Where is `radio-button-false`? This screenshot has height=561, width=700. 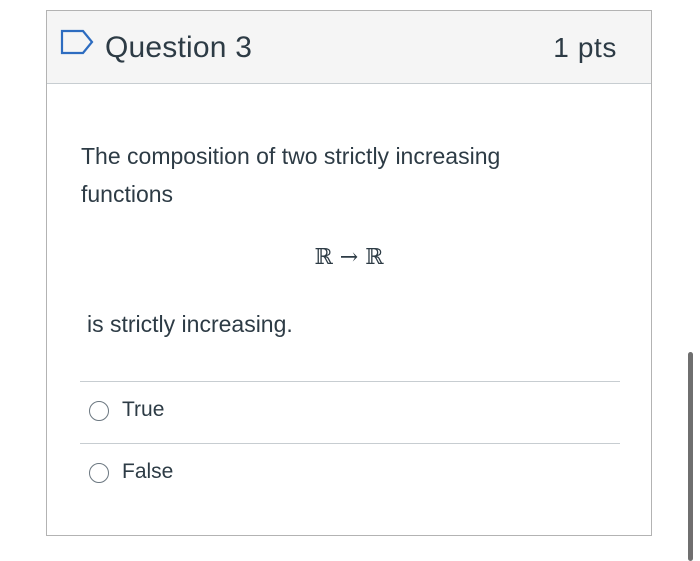 radio-button-false is located at coordinates (99, 473).